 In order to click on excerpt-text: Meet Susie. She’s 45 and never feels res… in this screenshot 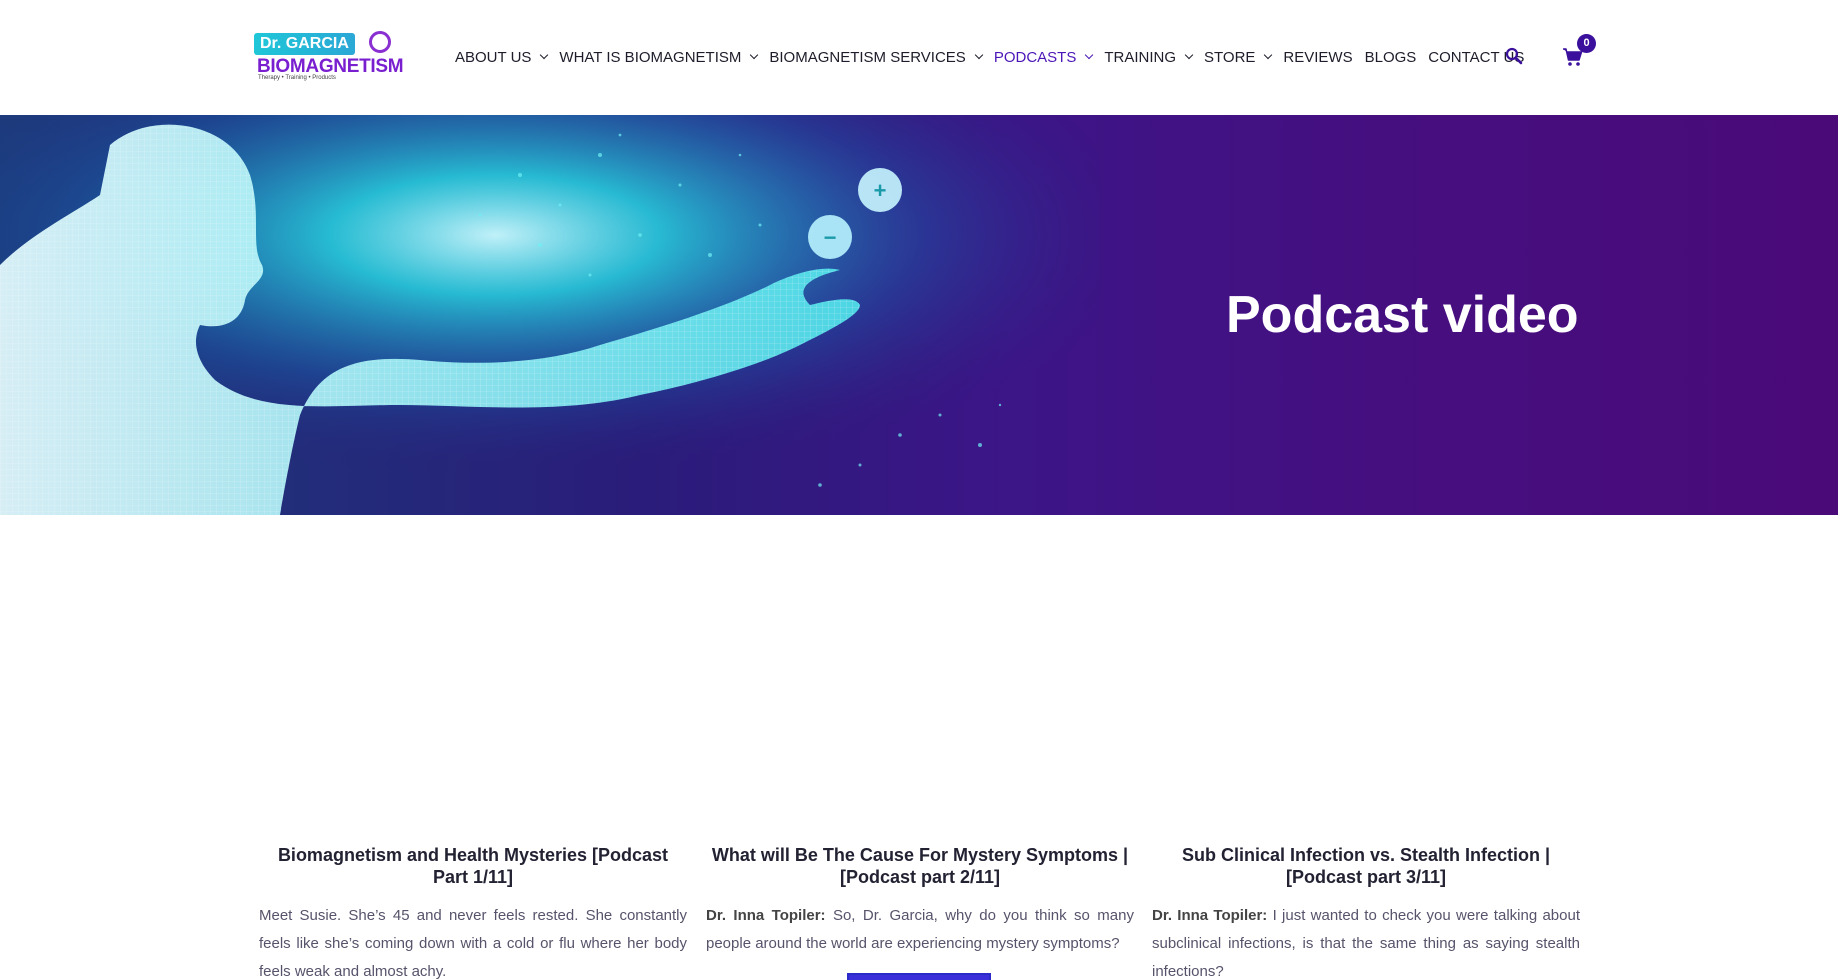, I will do `click(473, 943)`.